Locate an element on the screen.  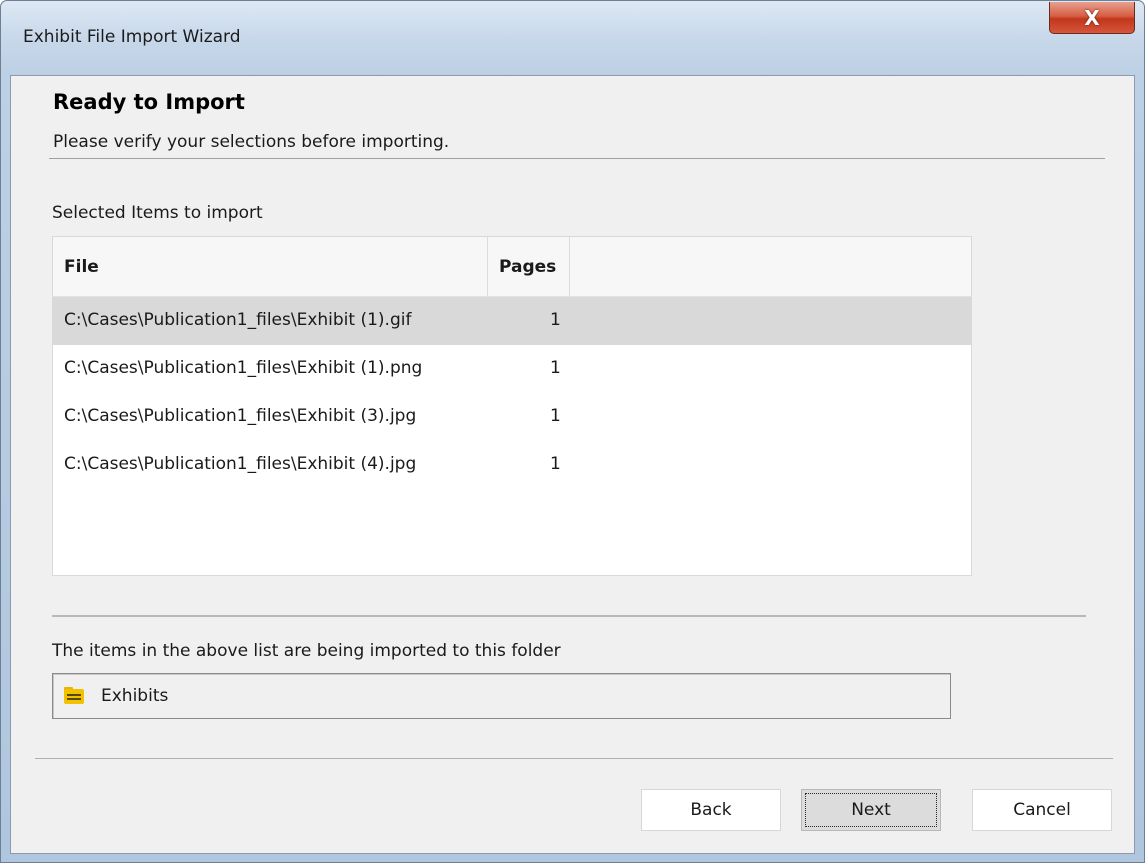
window-title: Exhibit File Import Wizard is located at coordinates (132, 37).